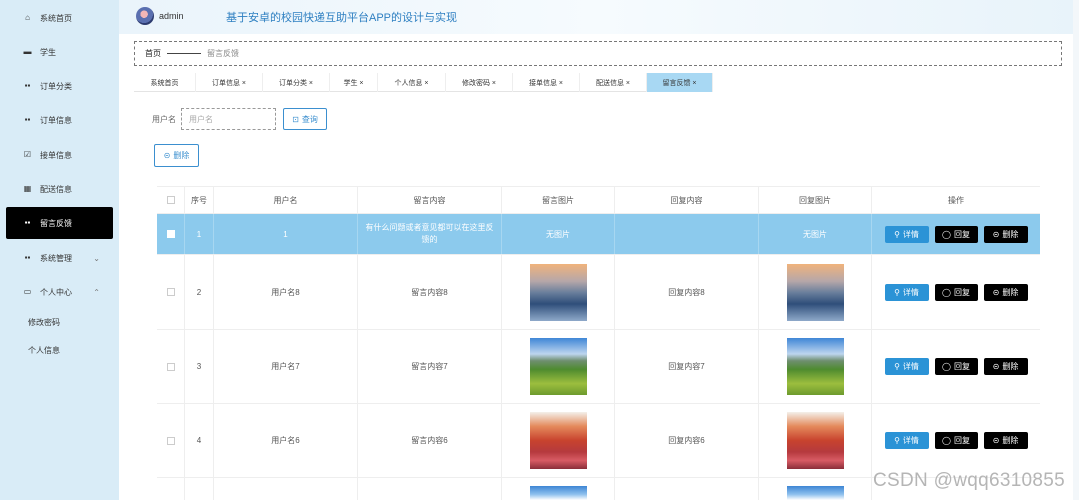 The width and height of the screenshot is (1079, 500). Describe the element at coordinates (295, 119) in the screenshot. I see `search-icon: ⊡` at that location.